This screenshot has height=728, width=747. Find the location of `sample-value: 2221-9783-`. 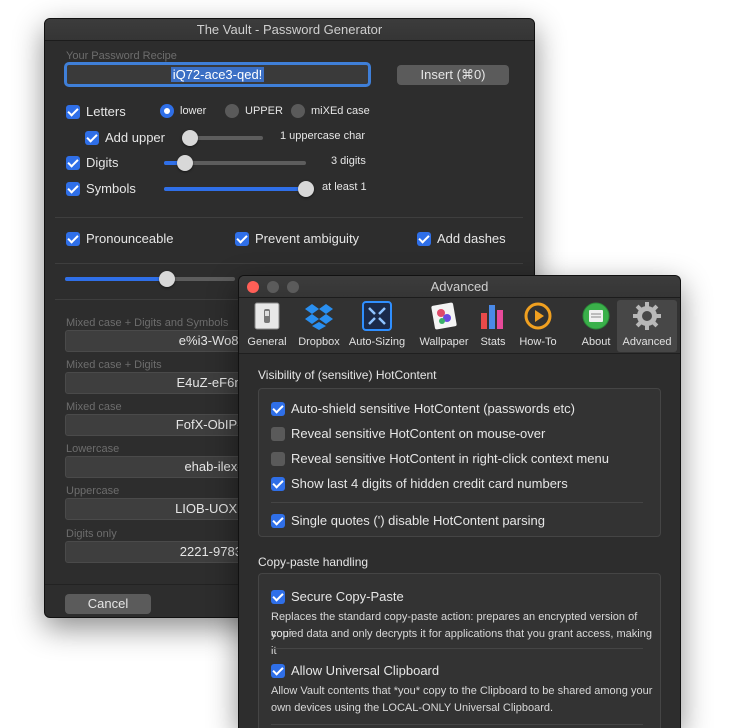

sample-value: 2221-9783- is located at coordinates (213, 551).